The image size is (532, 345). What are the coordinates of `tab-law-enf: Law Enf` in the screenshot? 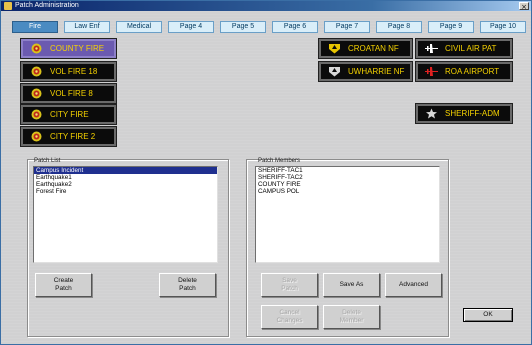 It's located at (87, 27).